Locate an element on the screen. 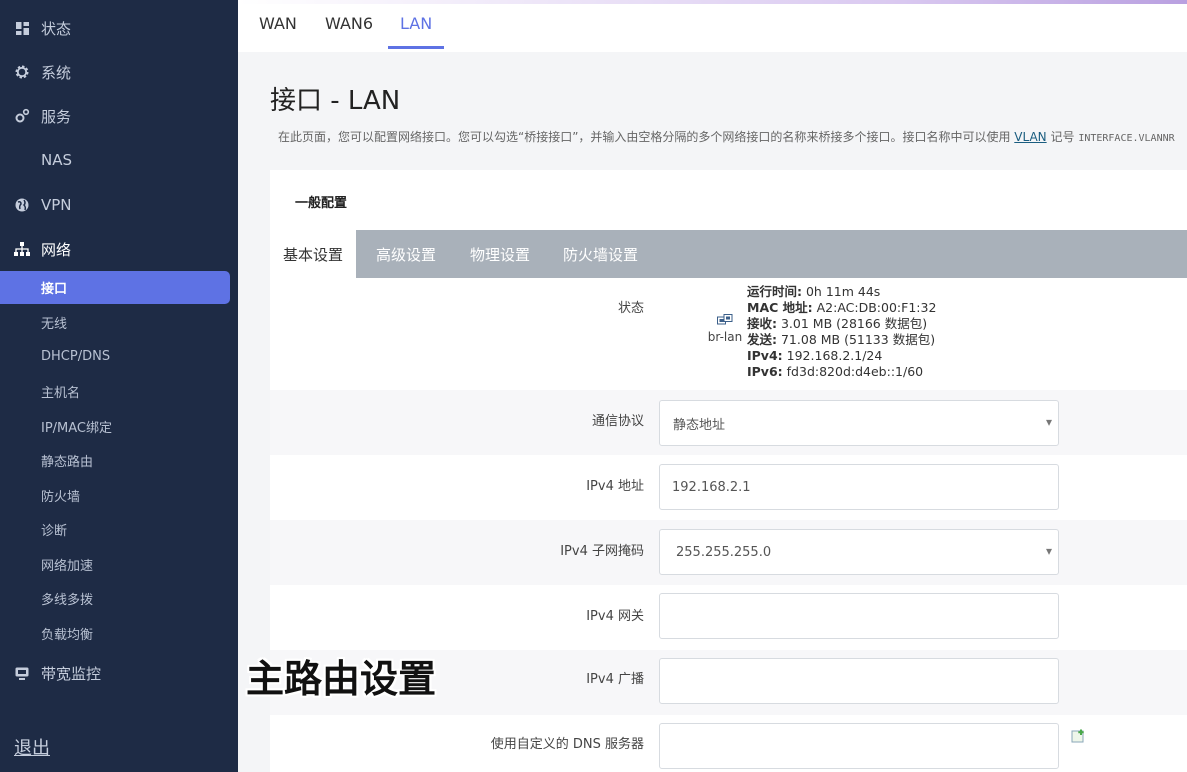  sidebar-item-system: 系统 is located at coordinates (119, 72).